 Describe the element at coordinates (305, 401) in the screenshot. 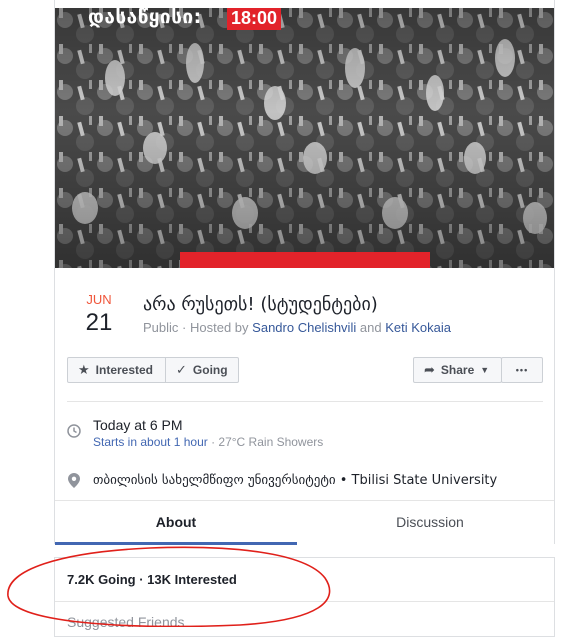

I see `actions-divider` at that location.